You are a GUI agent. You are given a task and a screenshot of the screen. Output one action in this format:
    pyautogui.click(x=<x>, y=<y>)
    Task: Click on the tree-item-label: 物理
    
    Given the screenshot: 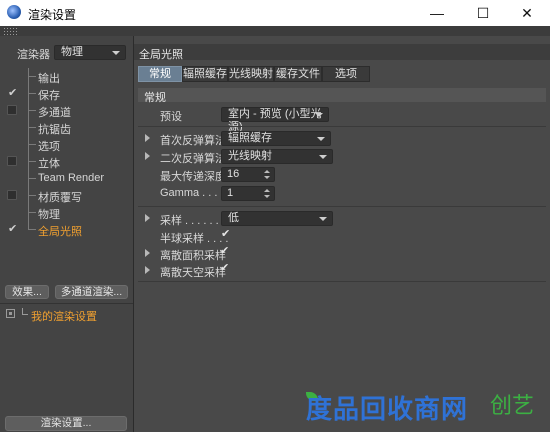 What is the action you would take?
    pyautogui.click(x=49, y=215)
    